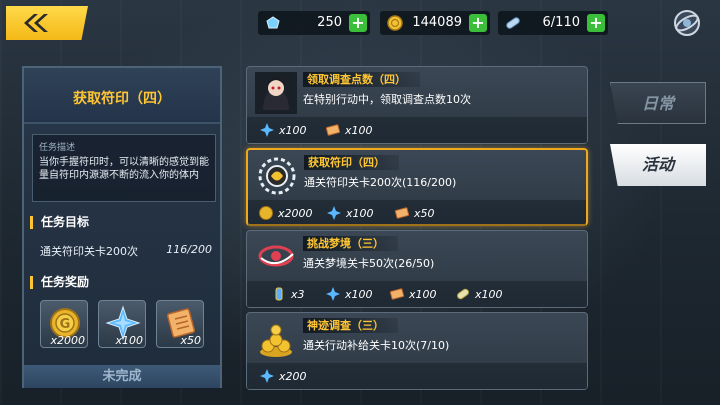 Image resolution: width=720 pixels, height=405 pixels. Describe the element at coordinates (350, 325) in the screenshot. I see `quest-name: 神迹调查（三）` at that location.